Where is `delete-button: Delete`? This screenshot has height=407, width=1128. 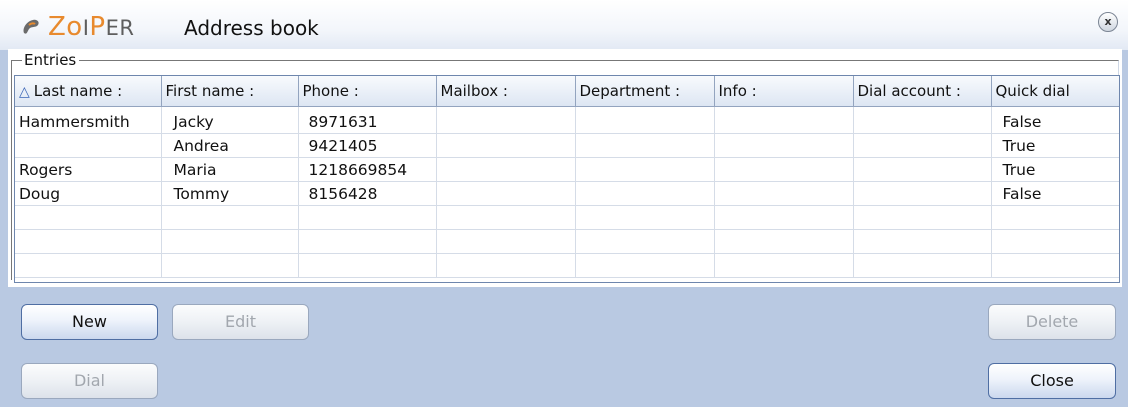
delete-button: Delete is located at coordinates (1052, 322).